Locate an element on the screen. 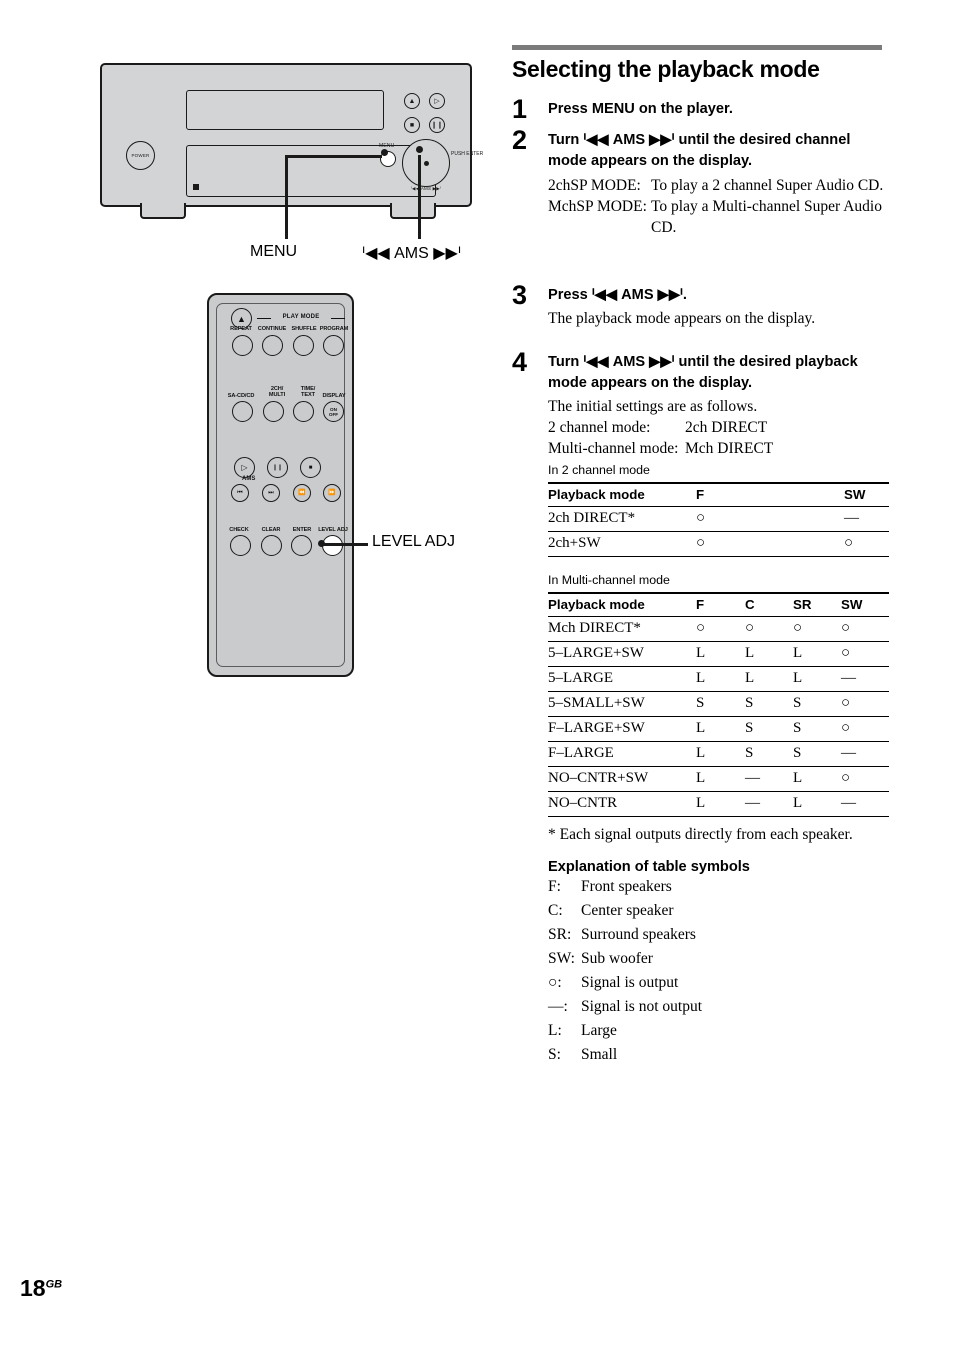  remote-button-repeat is located at coordinates (242, 345).